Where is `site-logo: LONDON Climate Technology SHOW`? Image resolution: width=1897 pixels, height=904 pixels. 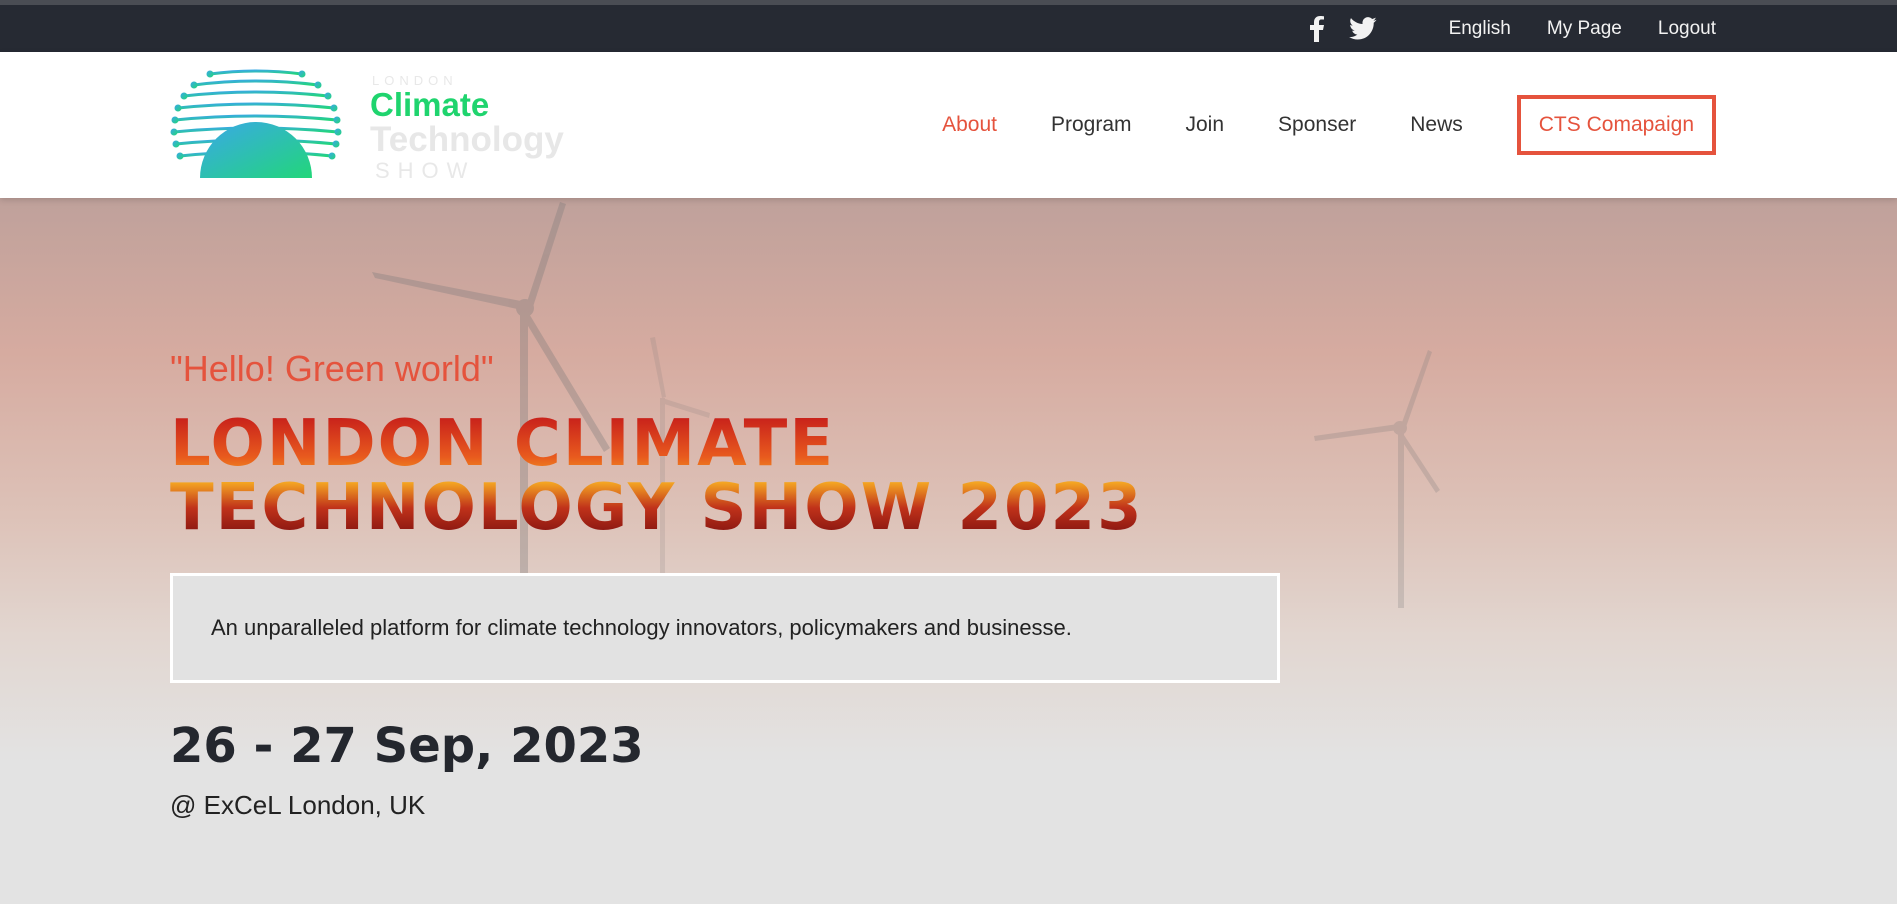 site-logo: LONDON Climate Technology SHOW is located at coordinates (370, 125).